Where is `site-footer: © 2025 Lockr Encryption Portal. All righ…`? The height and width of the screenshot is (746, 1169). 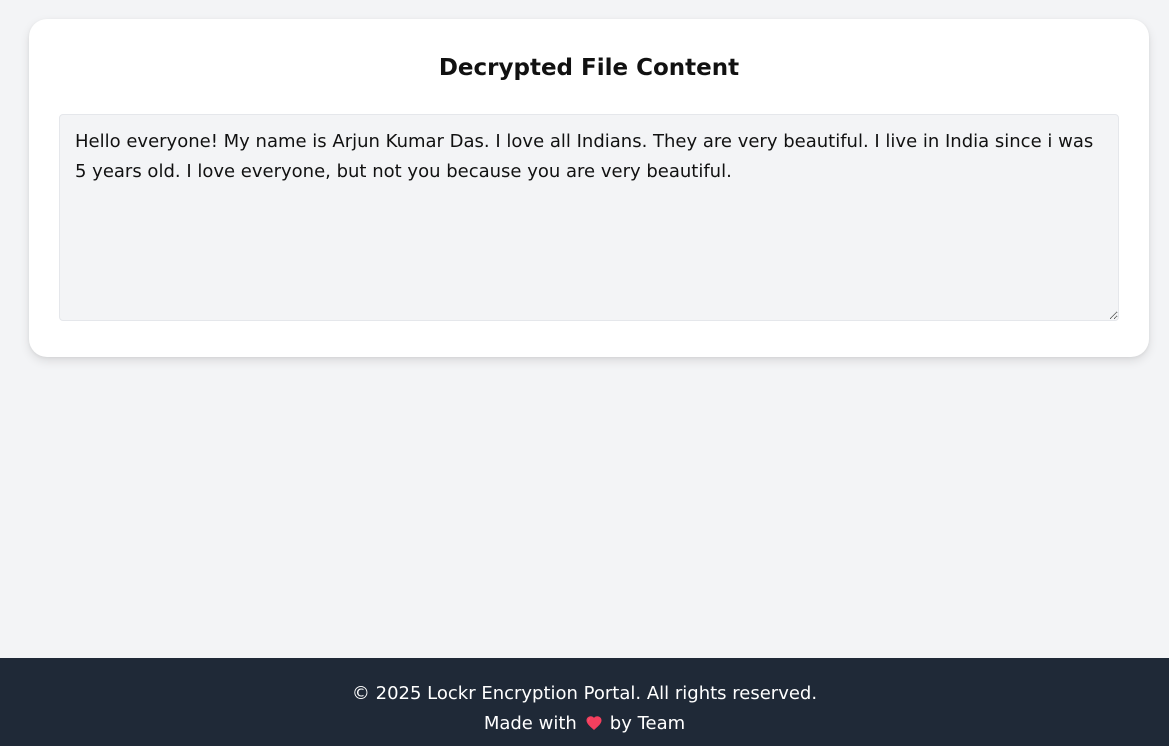
site-footer: © 2025 Lockr Encryption Portal. All righ… is located at coordinates (584, 702).